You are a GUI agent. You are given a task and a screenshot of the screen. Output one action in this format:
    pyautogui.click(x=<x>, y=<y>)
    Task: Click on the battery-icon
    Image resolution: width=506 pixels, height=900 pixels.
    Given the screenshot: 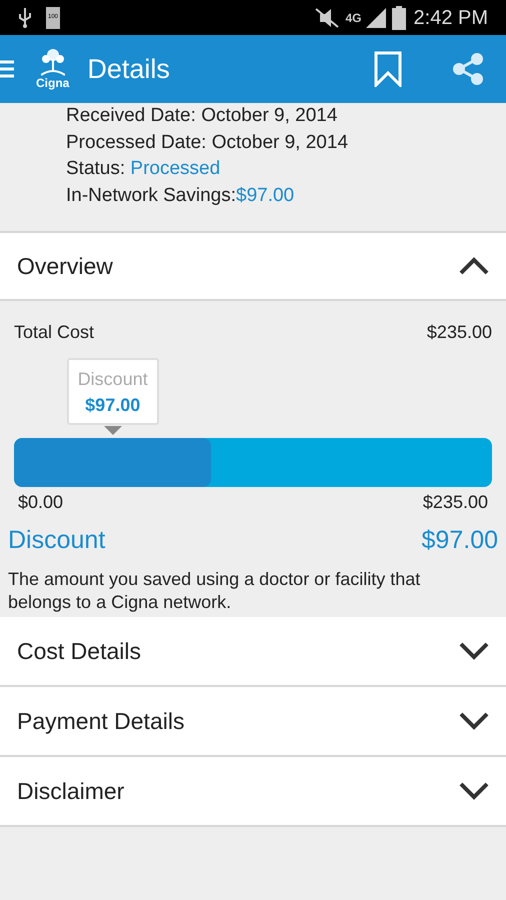 What is the action you would take?
    pyautogui.click(x=399, y=18)
    